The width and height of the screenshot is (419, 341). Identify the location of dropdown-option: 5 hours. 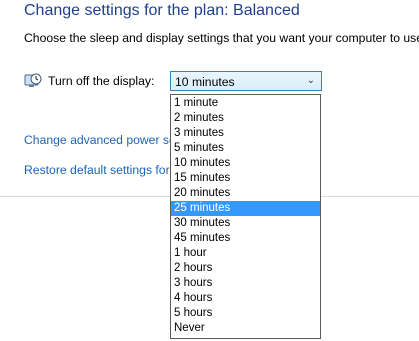
(245, 313).